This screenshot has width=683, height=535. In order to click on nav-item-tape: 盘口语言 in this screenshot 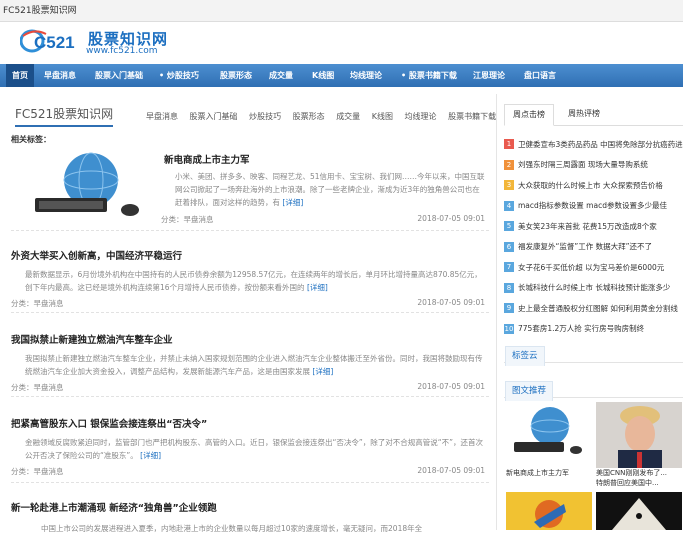, I will do `click(540, 75)`.